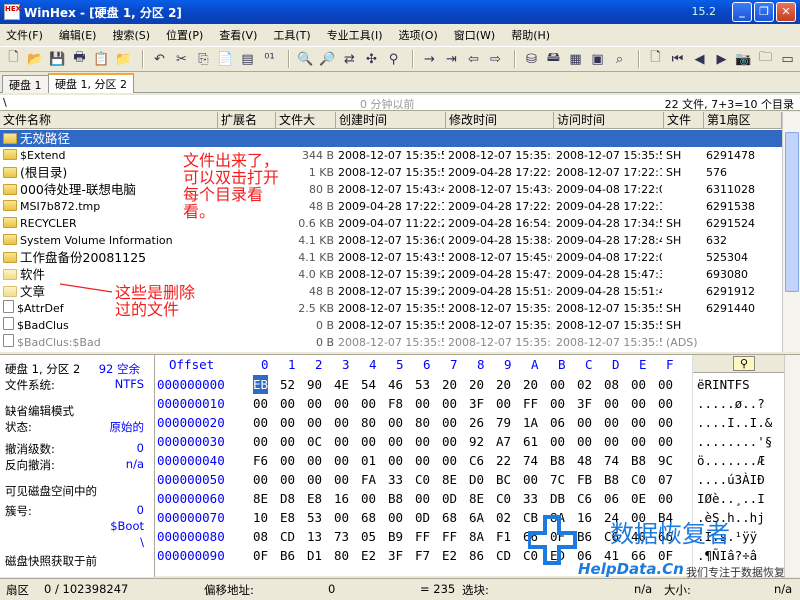 Image resolution: width=800 pixels, height=600 pixels. Describe the element at coordinates (655, 59) in the screenshot. I see `new-window-icon: 🗋` at that location.